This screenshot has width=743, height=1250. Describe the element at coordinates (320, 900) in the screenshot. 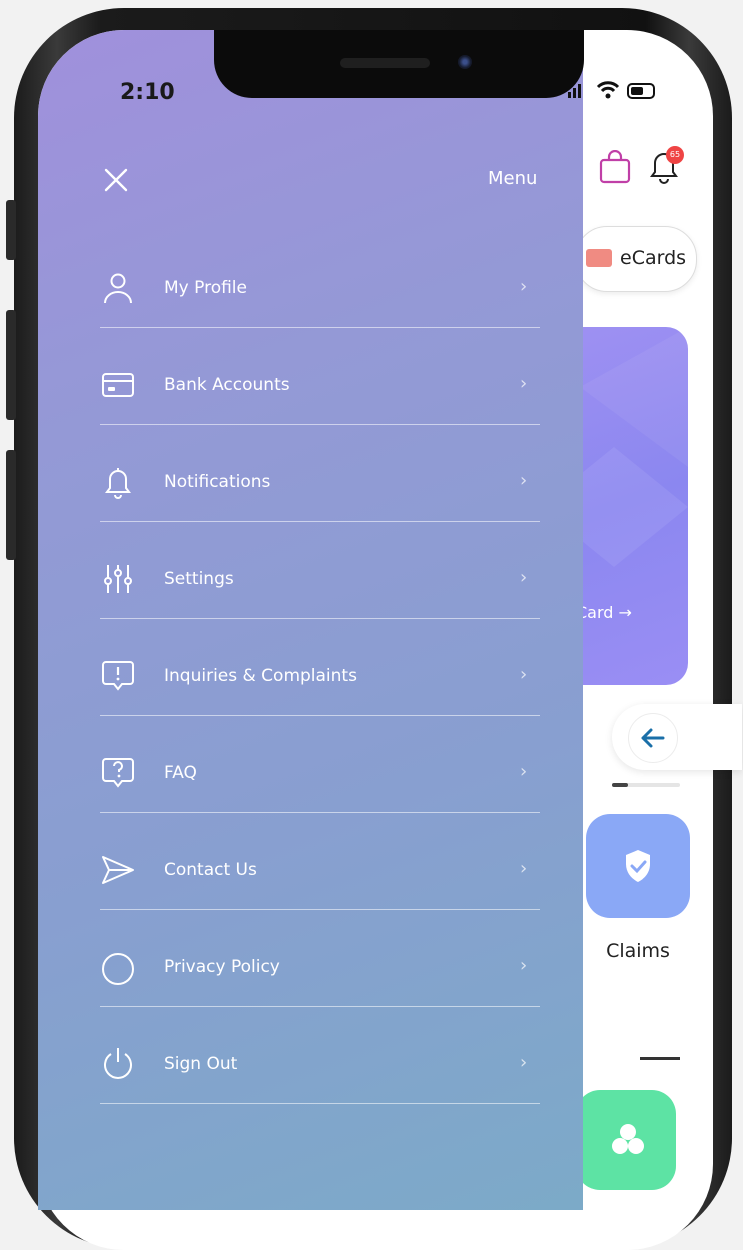

I see `menu-item-contact-us: Contact Us ›` at that location.